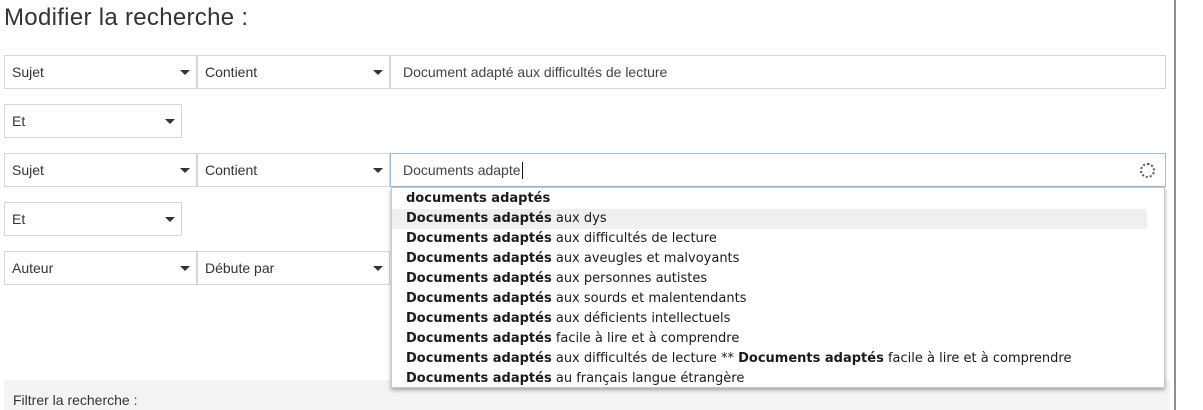 Image resolution: width=1203 pixels, height=410 pixels. Describe the element at coordinates (93, 121) in the screenshot. I see `boolean-operator-select-1: Et` at that location.